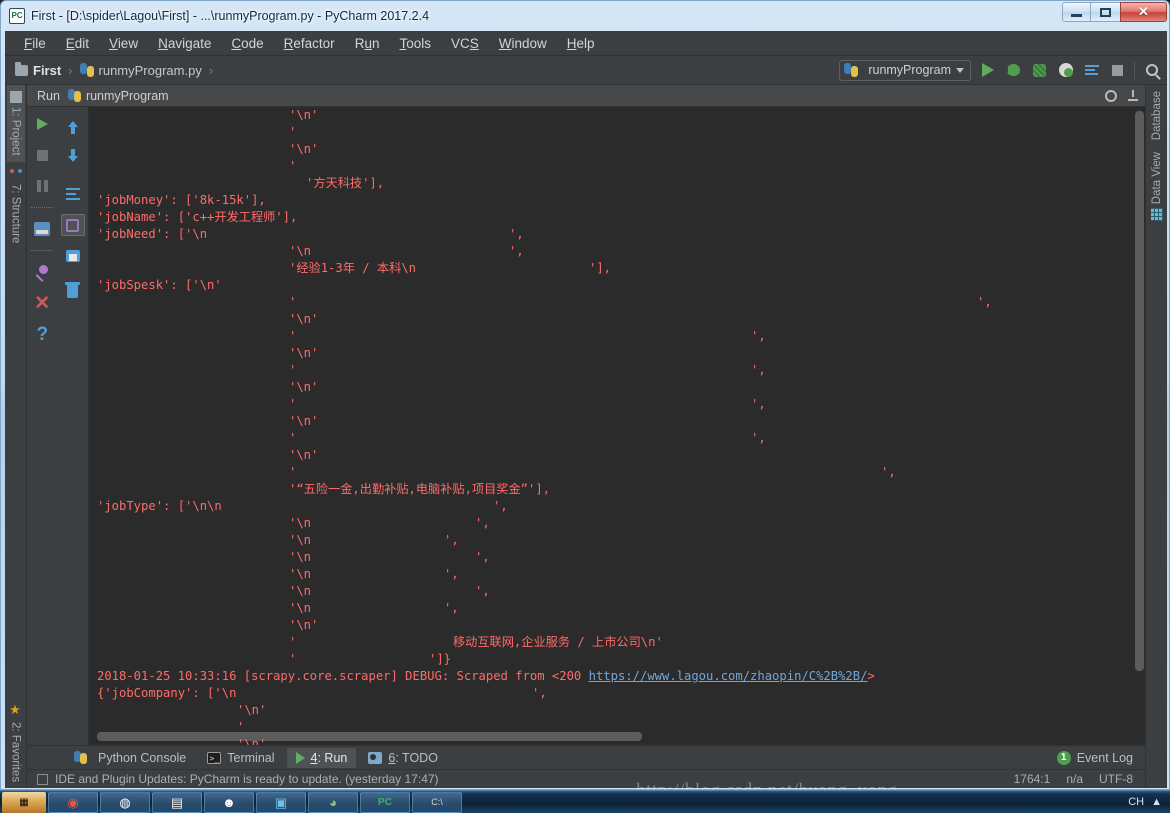 The image size is (1170, 813). I want to click on tab-run: 4: Run, so click(321, 757).